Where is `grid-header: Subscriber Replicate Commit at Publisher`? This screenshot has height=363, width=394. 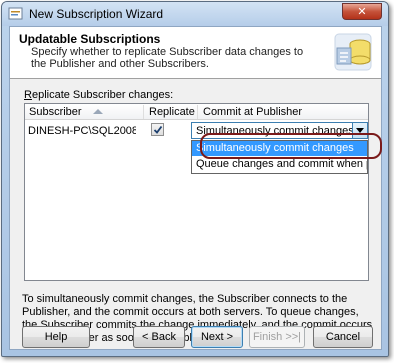
grid-header: Subscriber Replicate Commit at Publisher is located at coordinates (196, 112).